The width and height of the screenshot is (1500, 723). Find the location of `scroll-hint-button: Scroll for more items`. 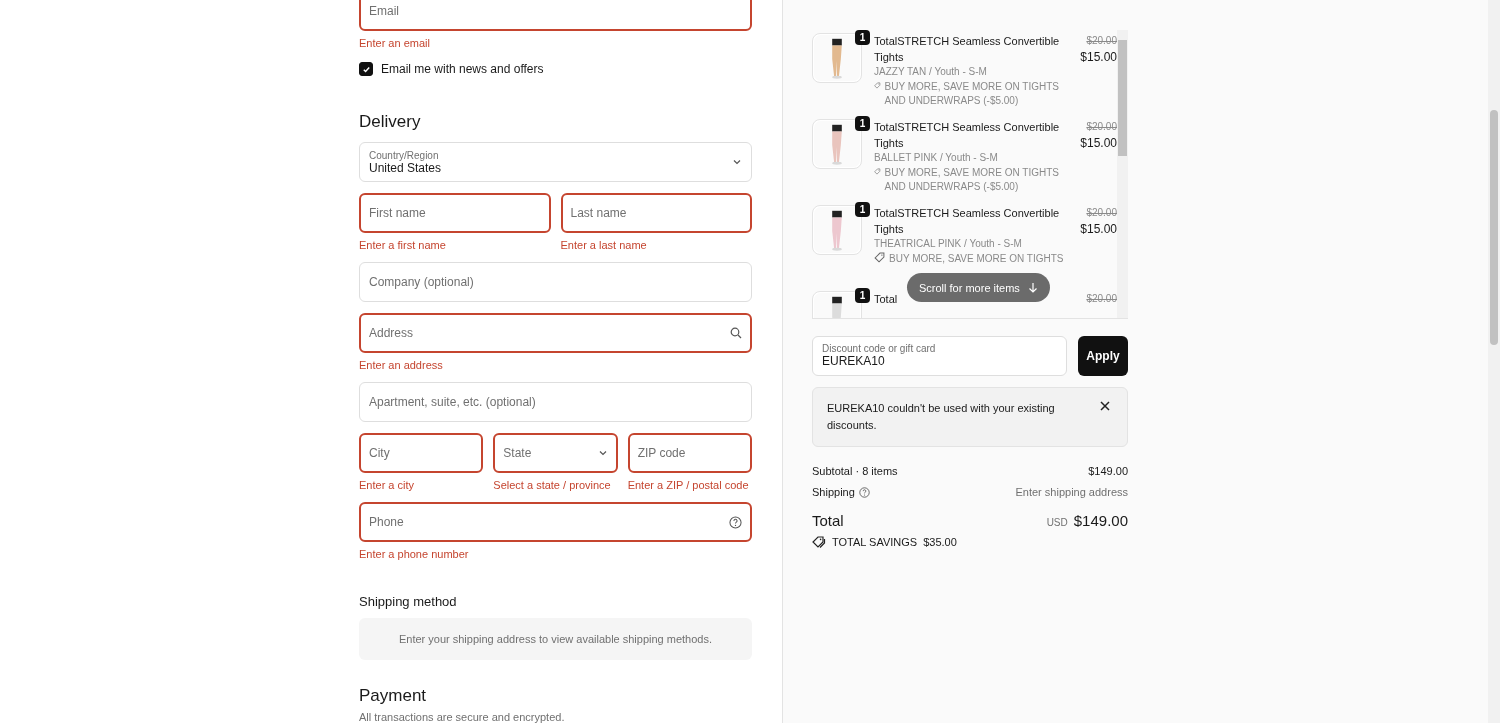

scroll-hint-button: Scroll for more items is located at coordinates (978, 287).